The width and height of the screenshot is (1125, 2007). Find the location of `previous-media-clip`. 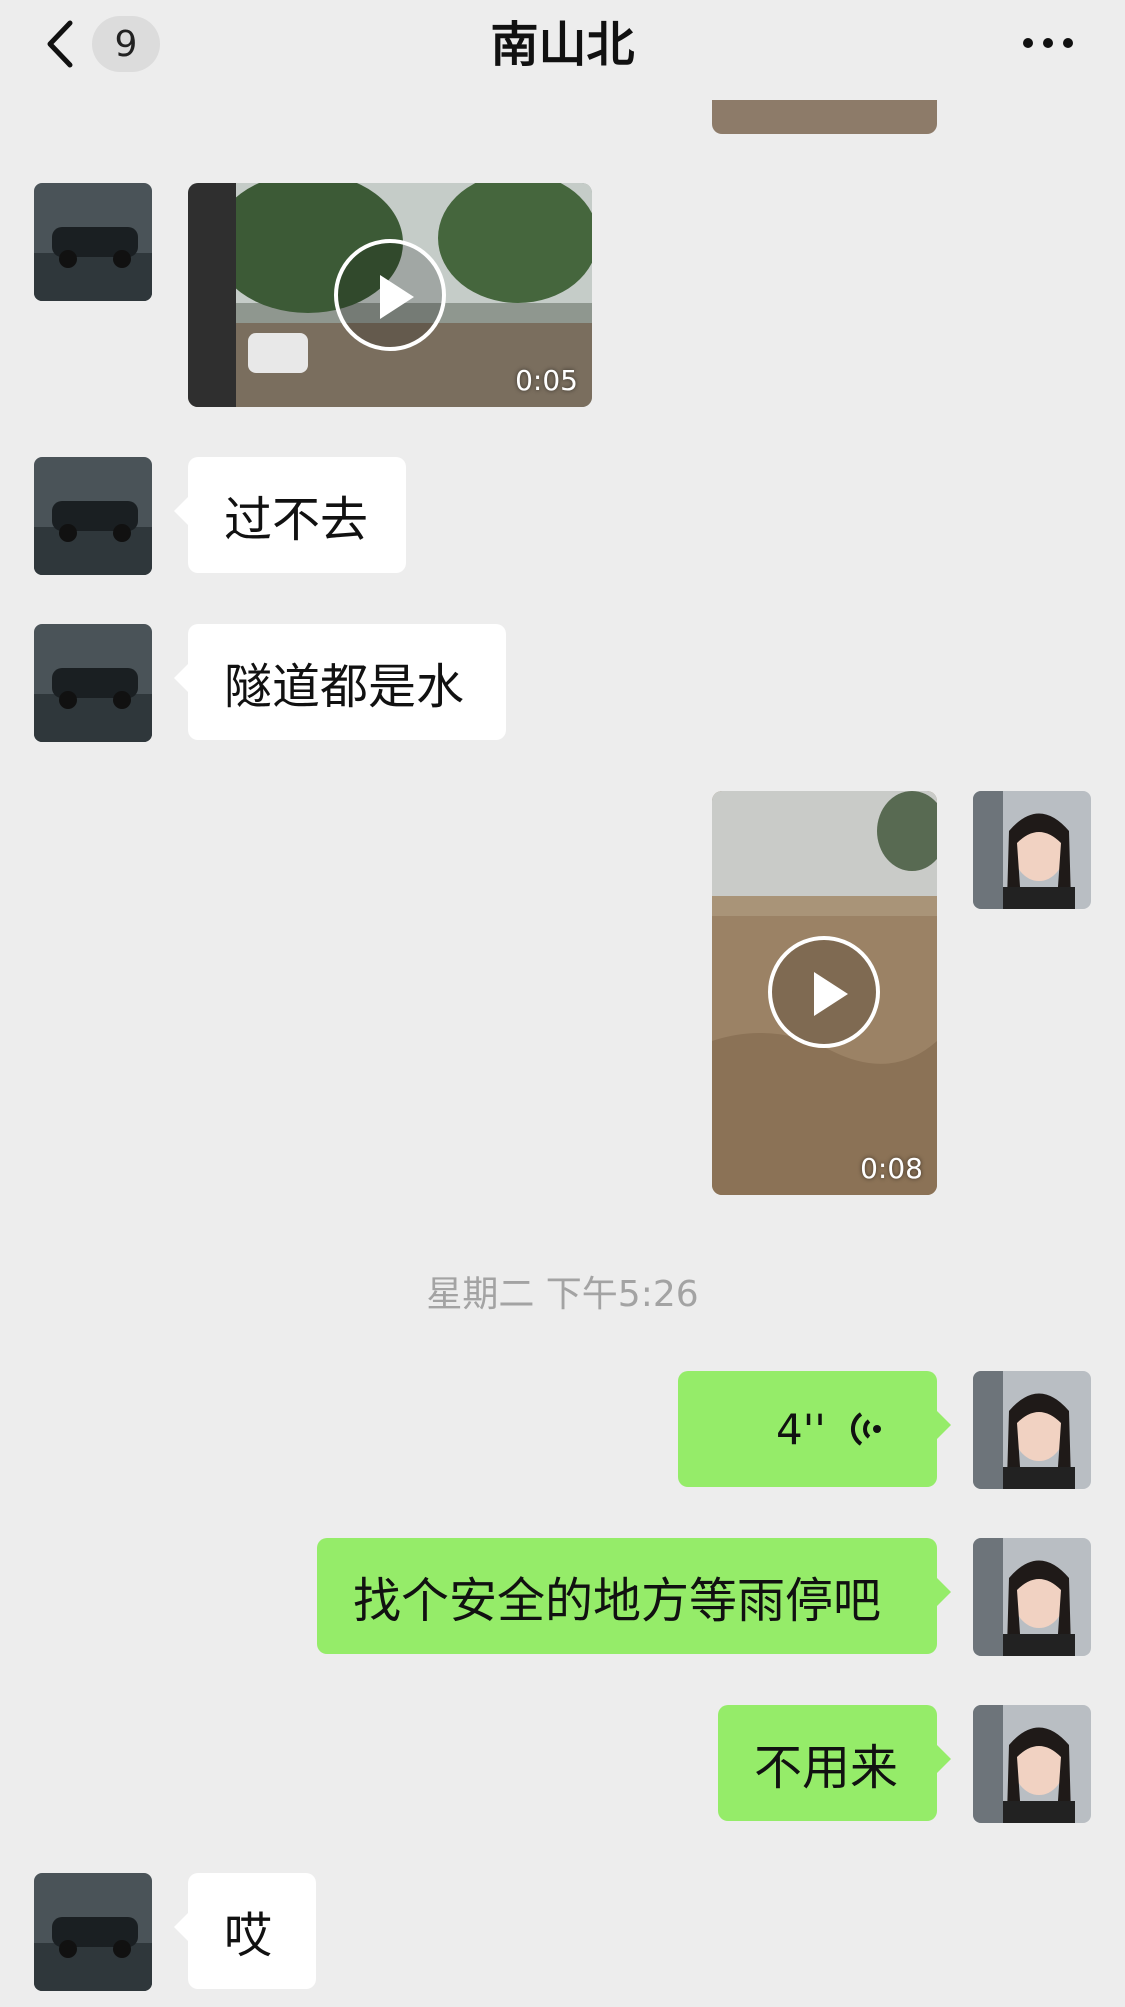

previous-media-clip is located at coordinates (824, 117).